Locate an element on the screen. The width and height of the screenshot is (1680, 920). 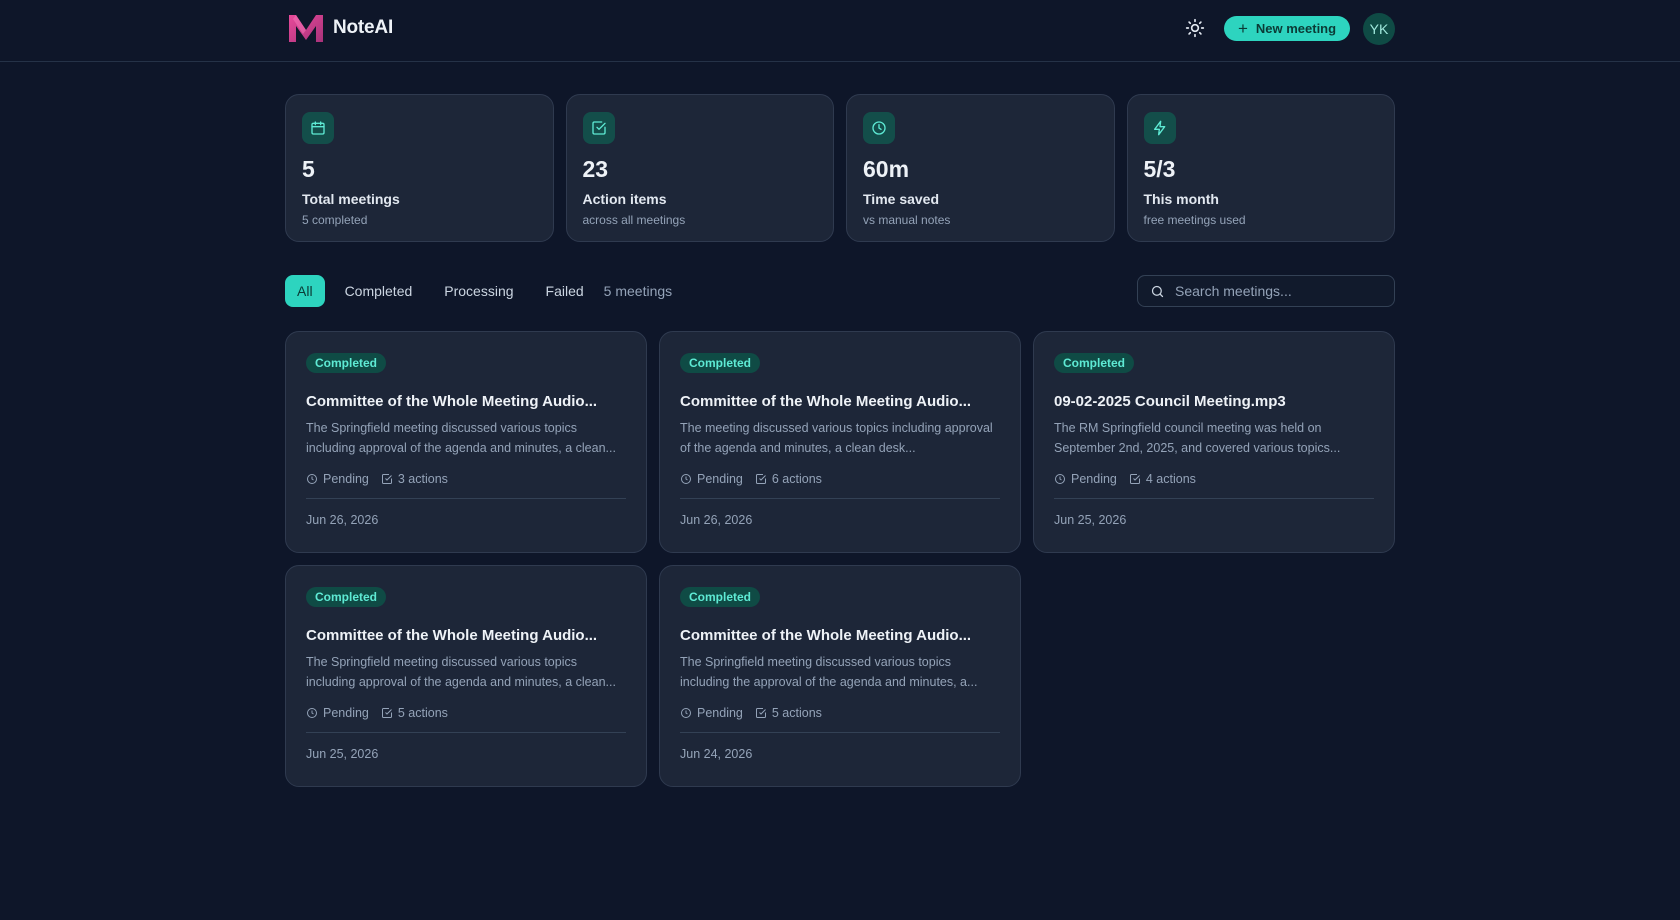
stat-subtext: vs manual notes is located at coordinates (907, 220).